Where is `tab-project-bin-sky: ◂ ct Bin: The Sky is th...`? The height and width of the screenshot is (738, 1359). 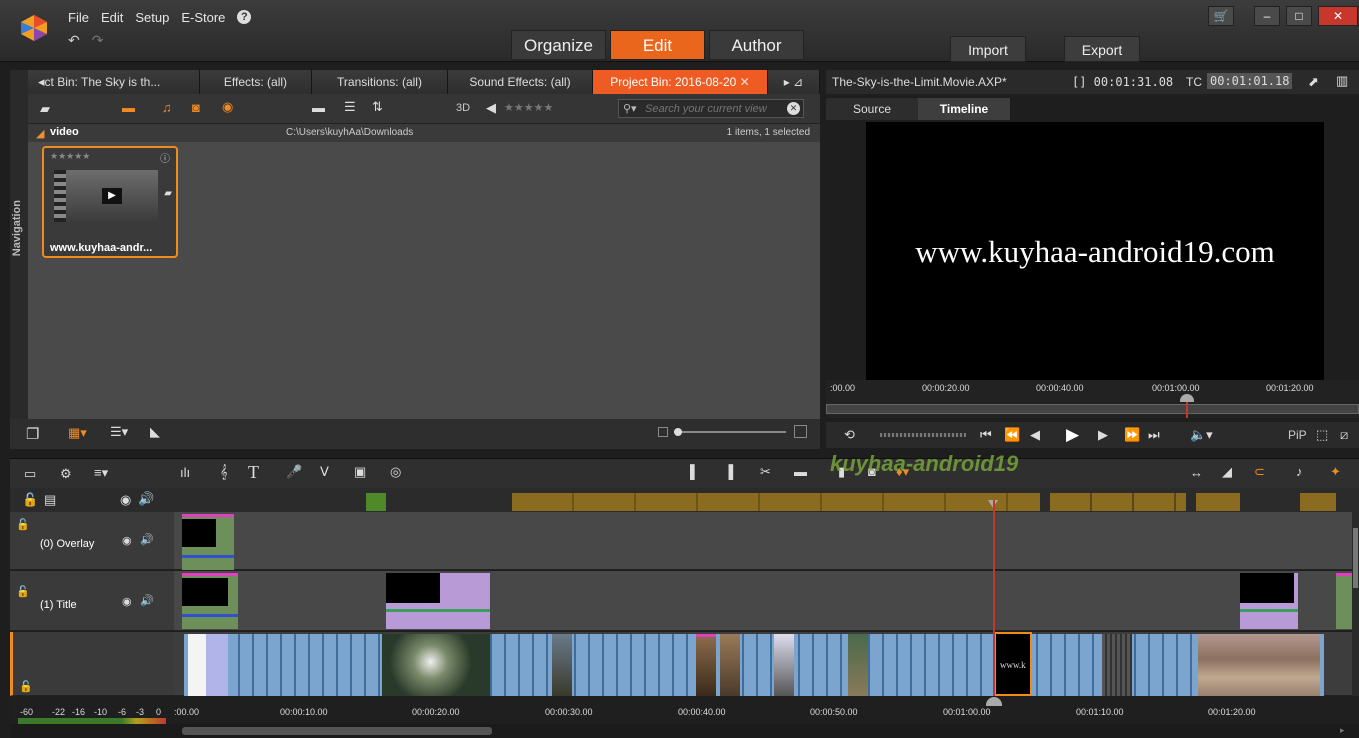 tab-project-bin-sky: ◂ ct Bin: The Sky is th... is located at coordinates (114, 82).